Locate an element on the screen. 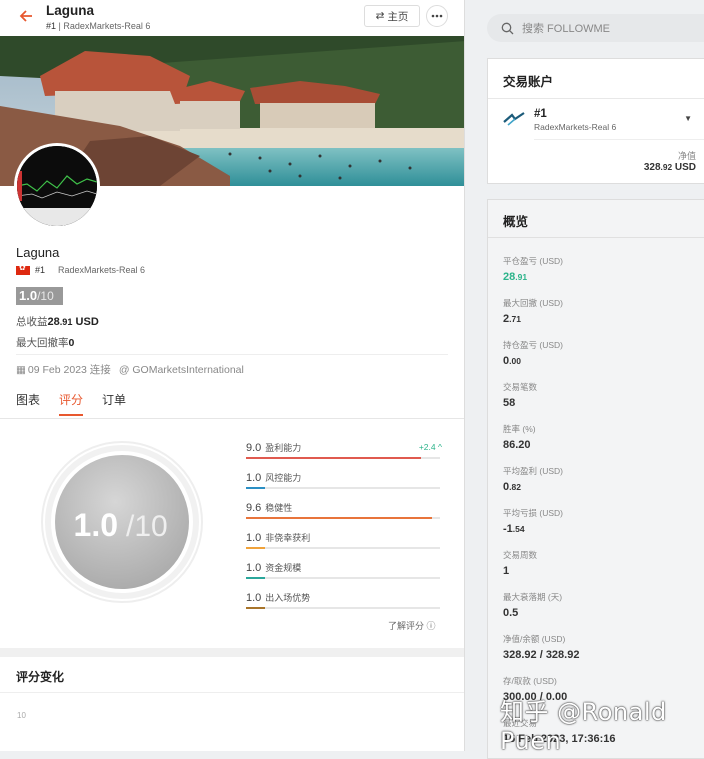 This screenshot has height=759, width=704. overview-item-value-dec: .82 is located at coordinates (515, 487).